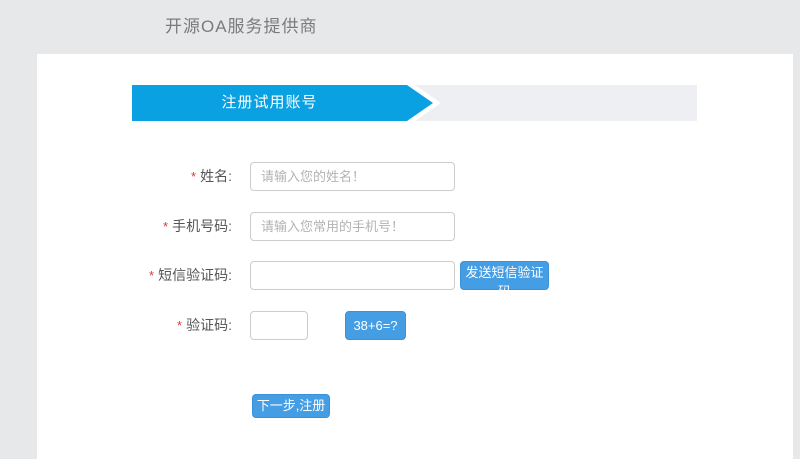  I want to click on name-label: * 姓名:, so click(211, 176).